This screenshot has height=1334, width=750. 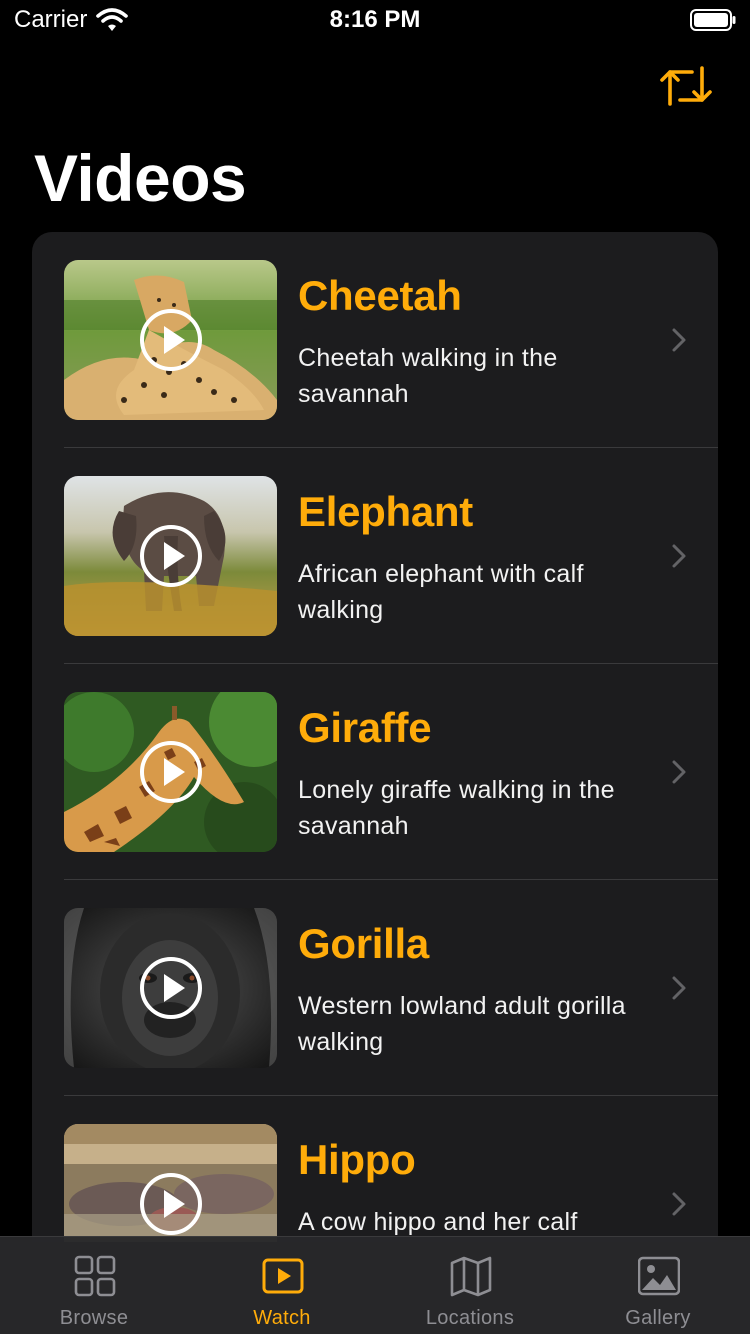 What do you see at coordinates (385, 511) in the screenshot?
I see `video-title: Elephant` at bounding box center [385, 511].